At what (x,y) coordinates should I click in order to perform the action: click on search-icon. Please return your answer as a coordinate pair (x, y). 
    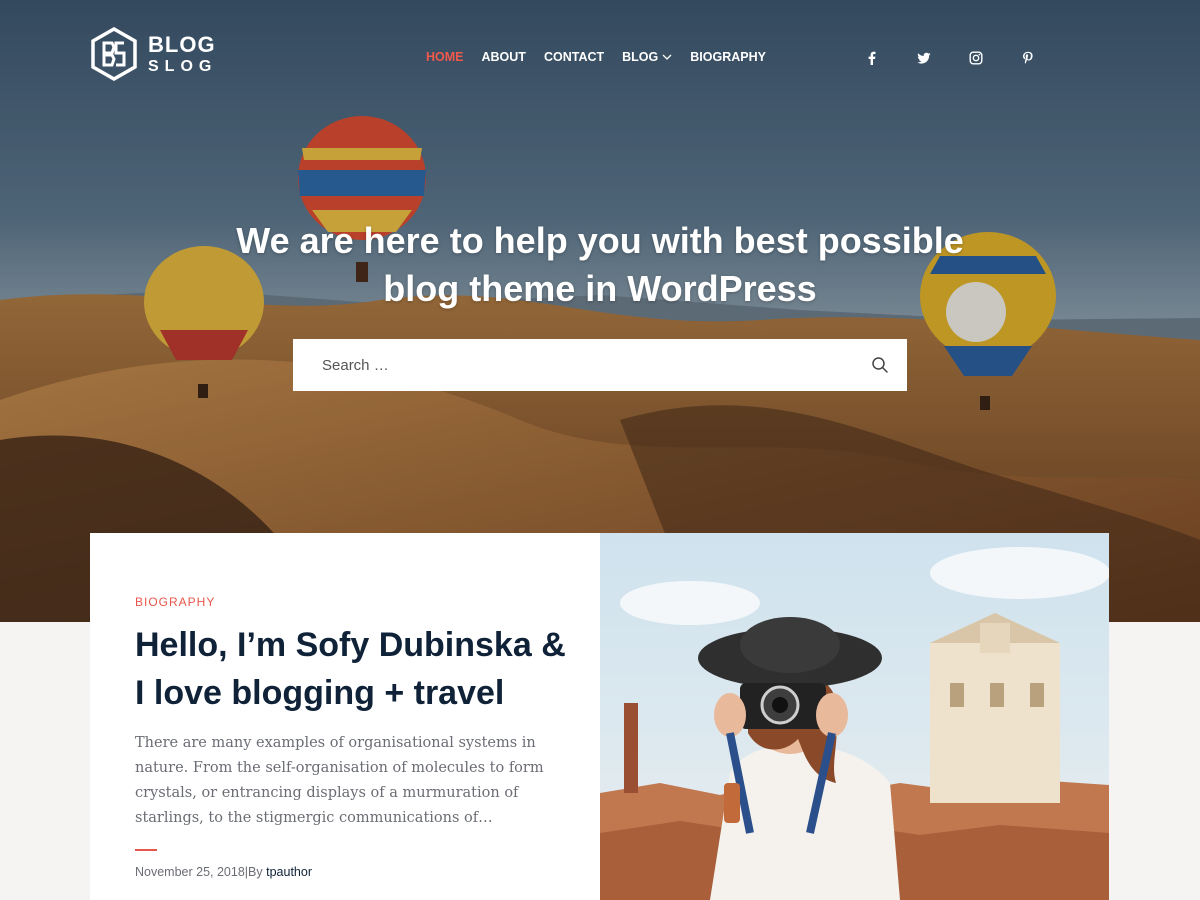
    Looking at the image, I should click on (880, 365).